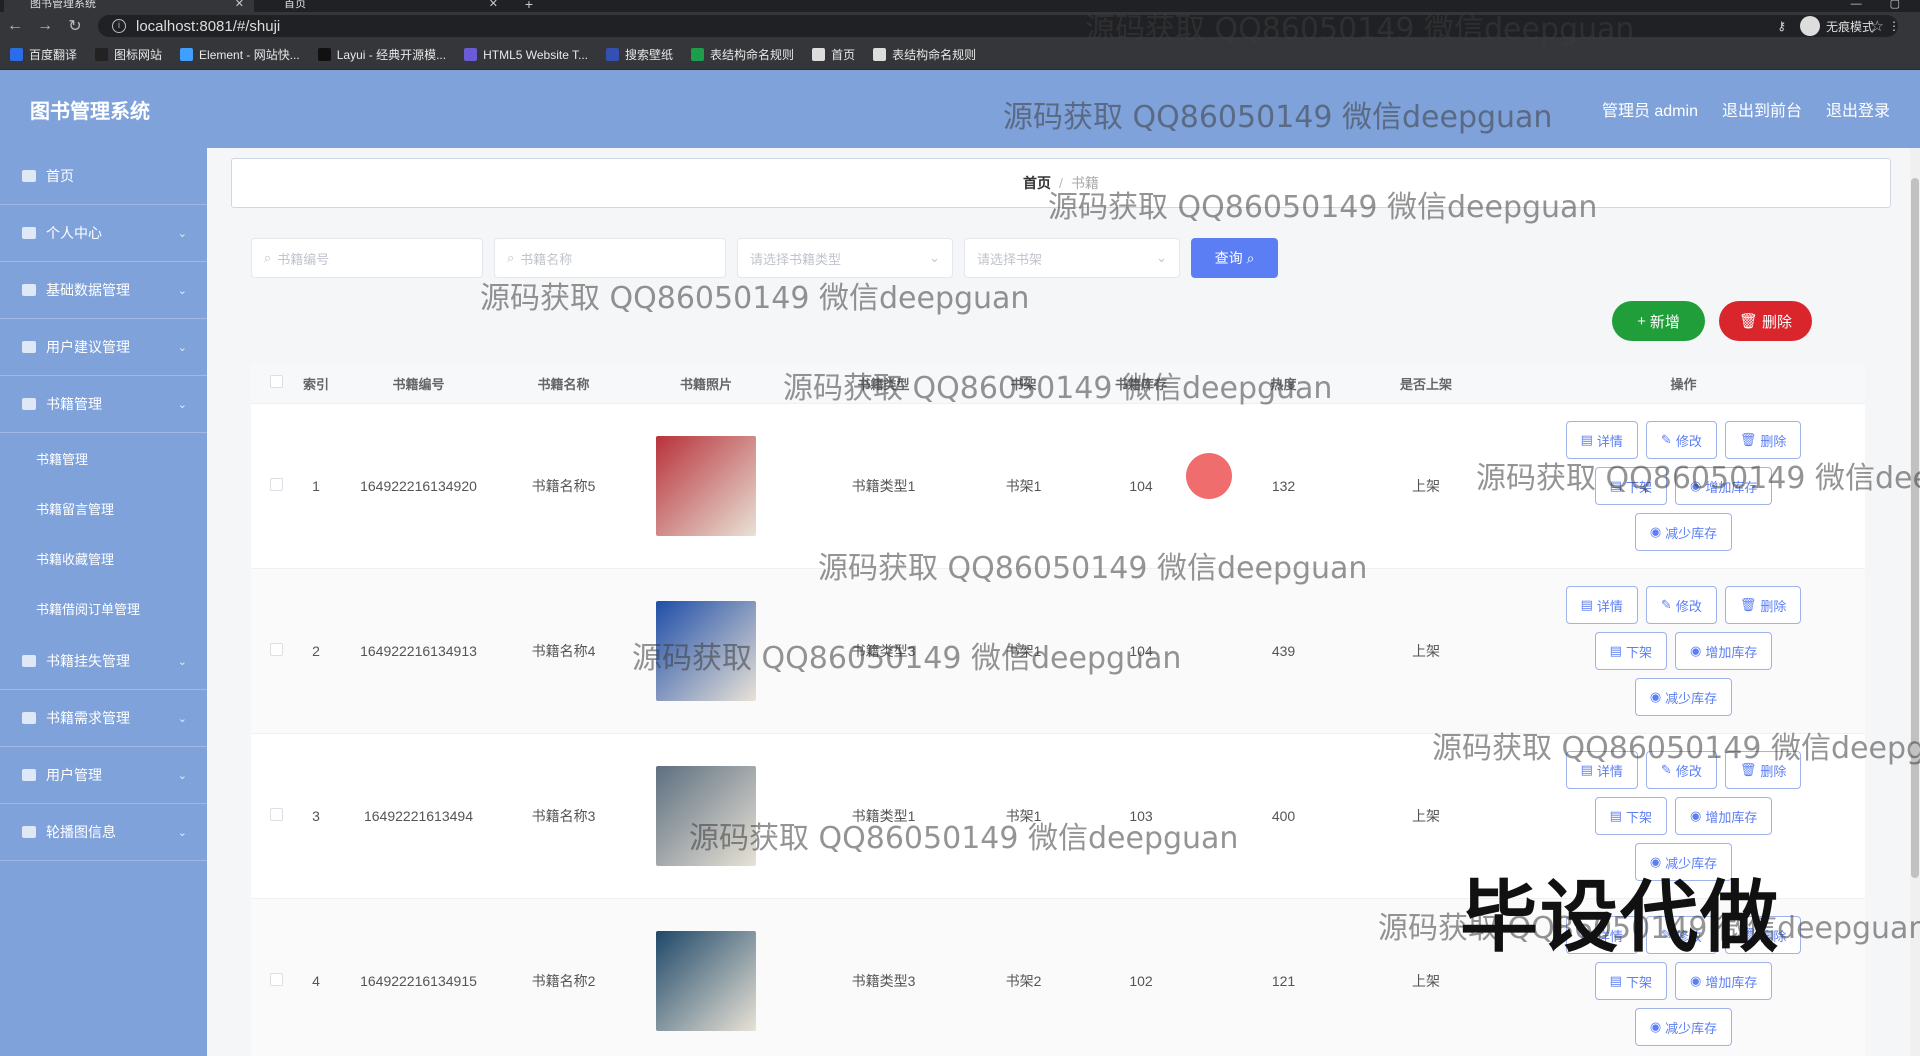  What do you see at coordinates (182, 718) in the screenshot?
I see `chevron-down-icon: ⌄` at bounding box center [182, 718].